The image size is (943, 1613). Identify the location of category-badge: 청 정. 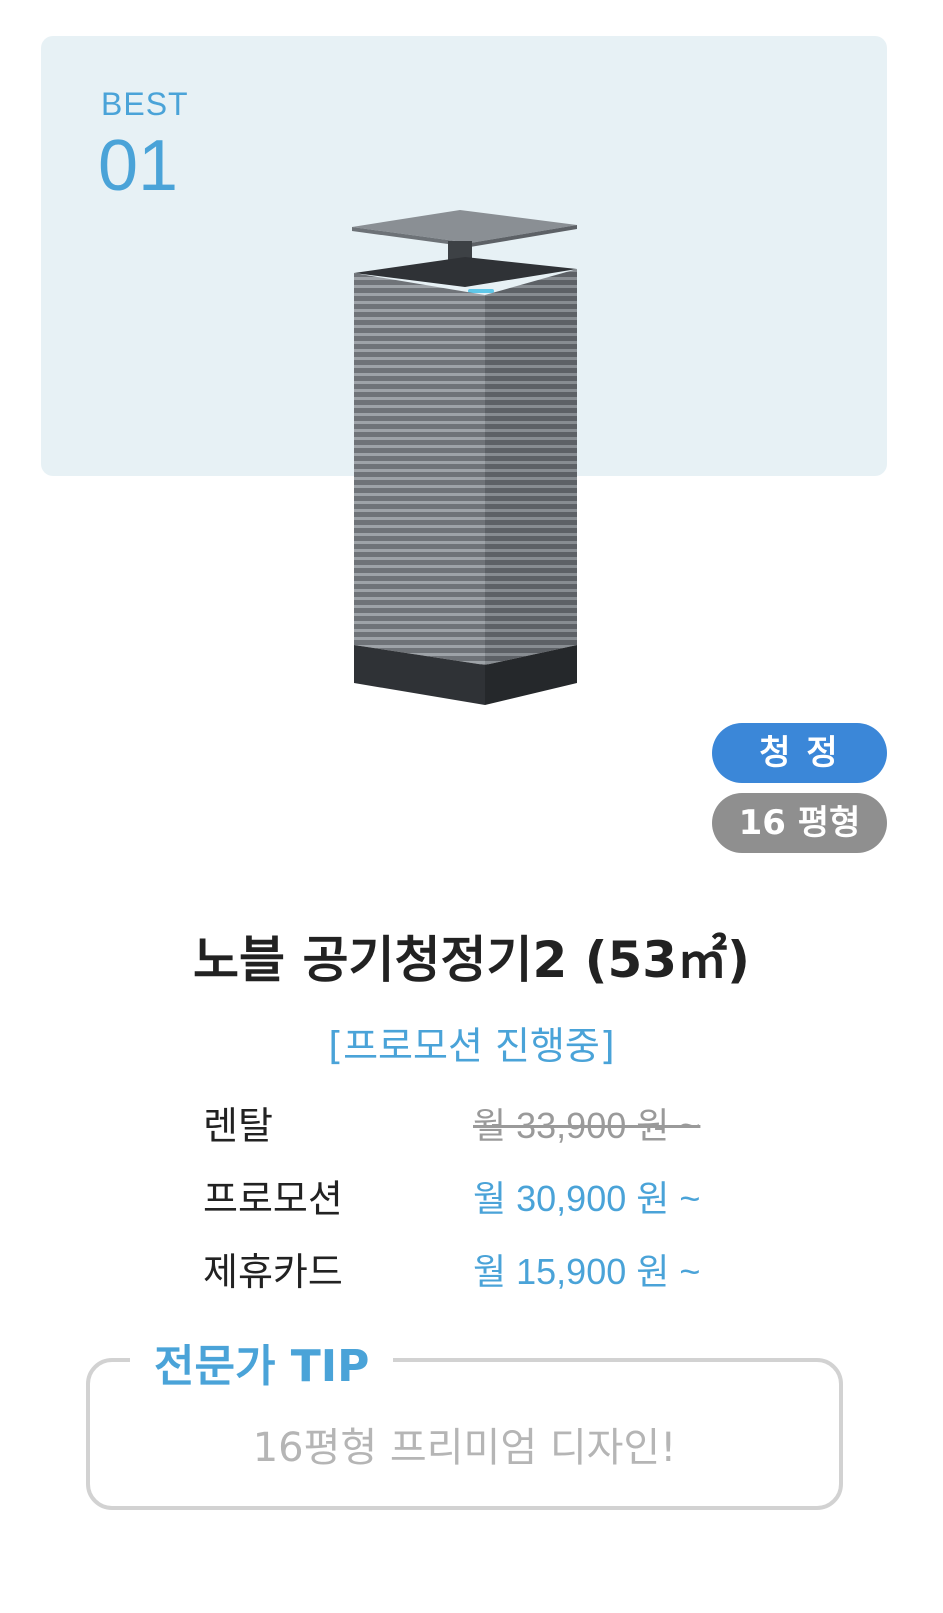
(799, 753).